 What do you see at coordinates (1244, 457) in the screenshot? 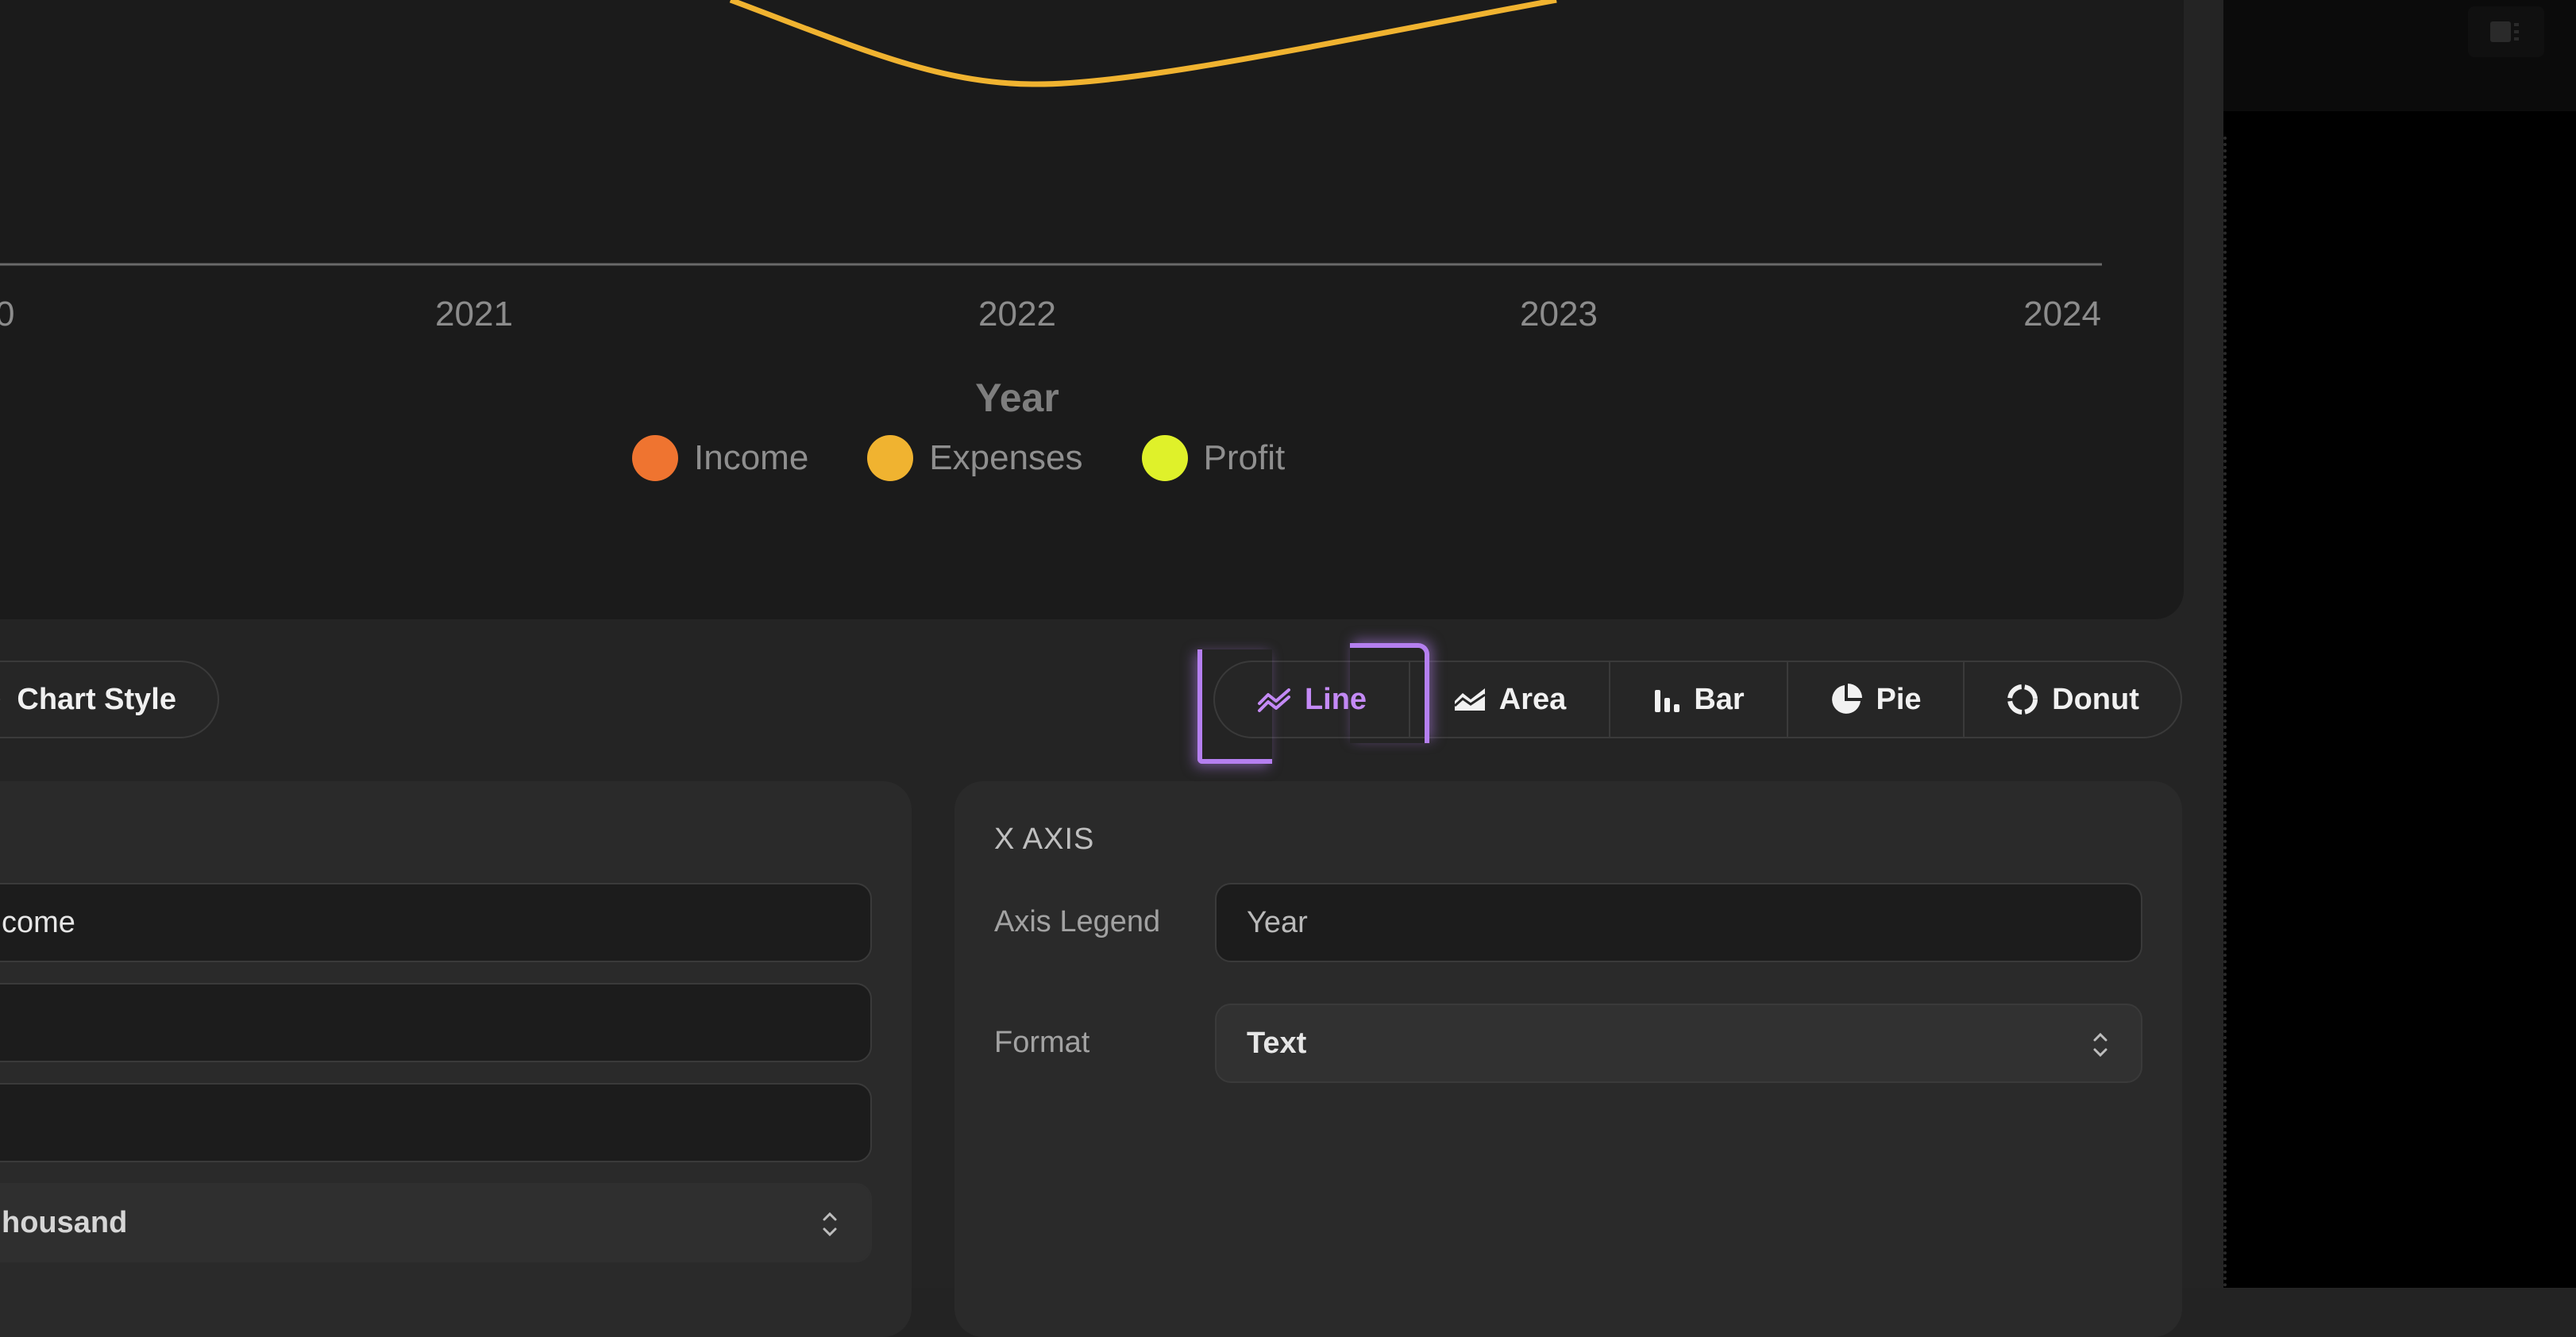
I see `legend-label: Profit` at bounding box center [1244, 457].